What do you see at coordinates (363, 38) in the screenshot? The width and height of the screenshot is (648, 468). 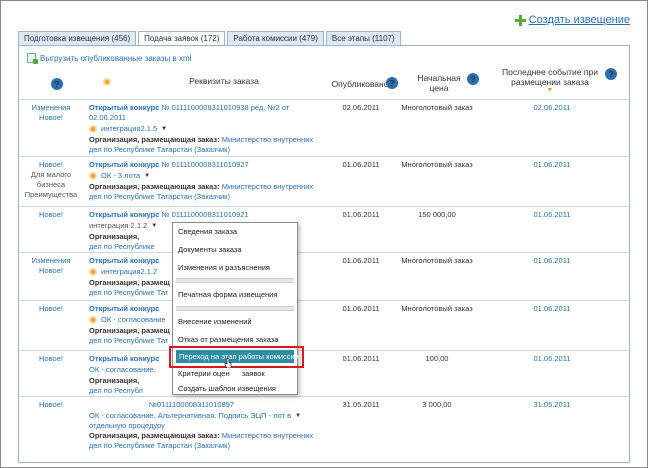 I see `tab-all-stages: Все этапы (1107)` at bounding box center [363, 38].